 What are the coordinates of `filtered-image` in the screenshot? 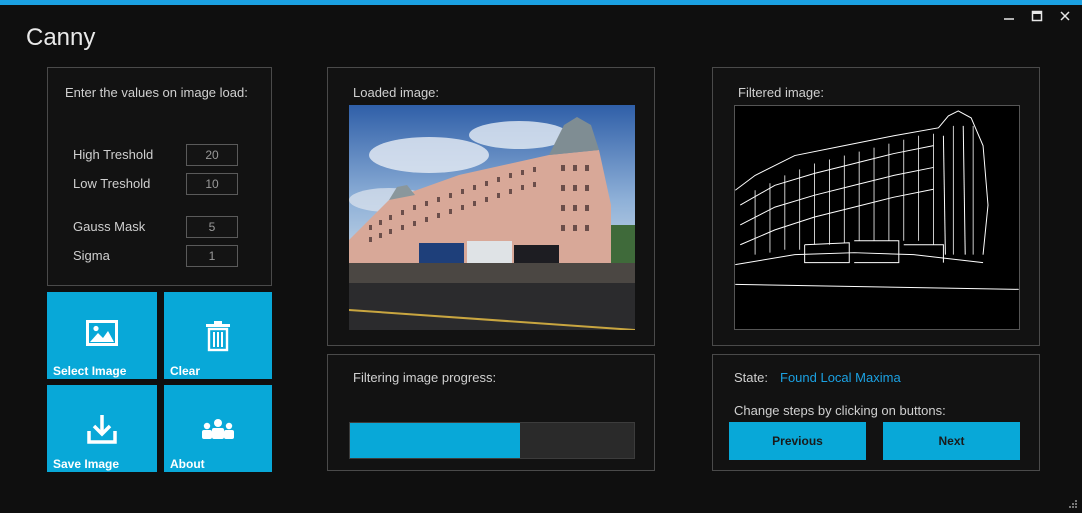 It's located at (877, 217).